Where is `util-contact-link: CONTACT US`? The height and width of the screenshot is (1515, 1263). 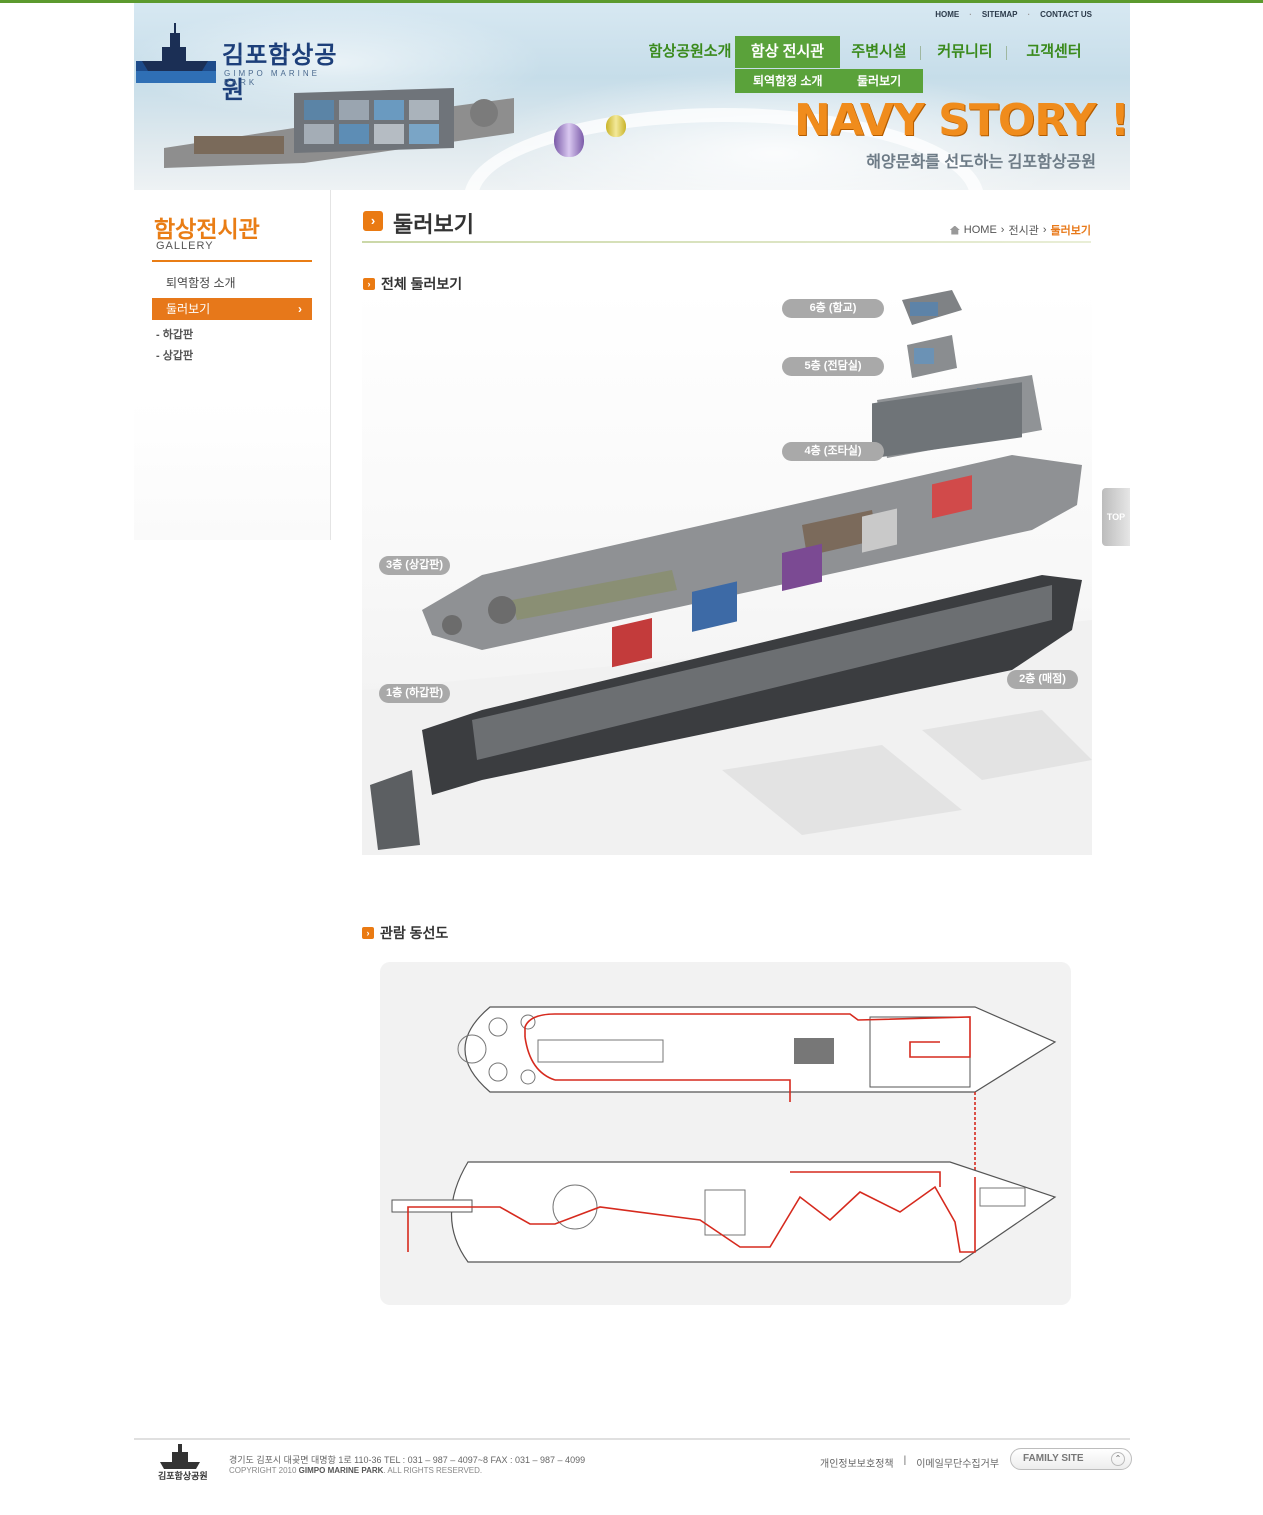
util-contact-link: CONTACT US is located at coordinates (1066, 14).